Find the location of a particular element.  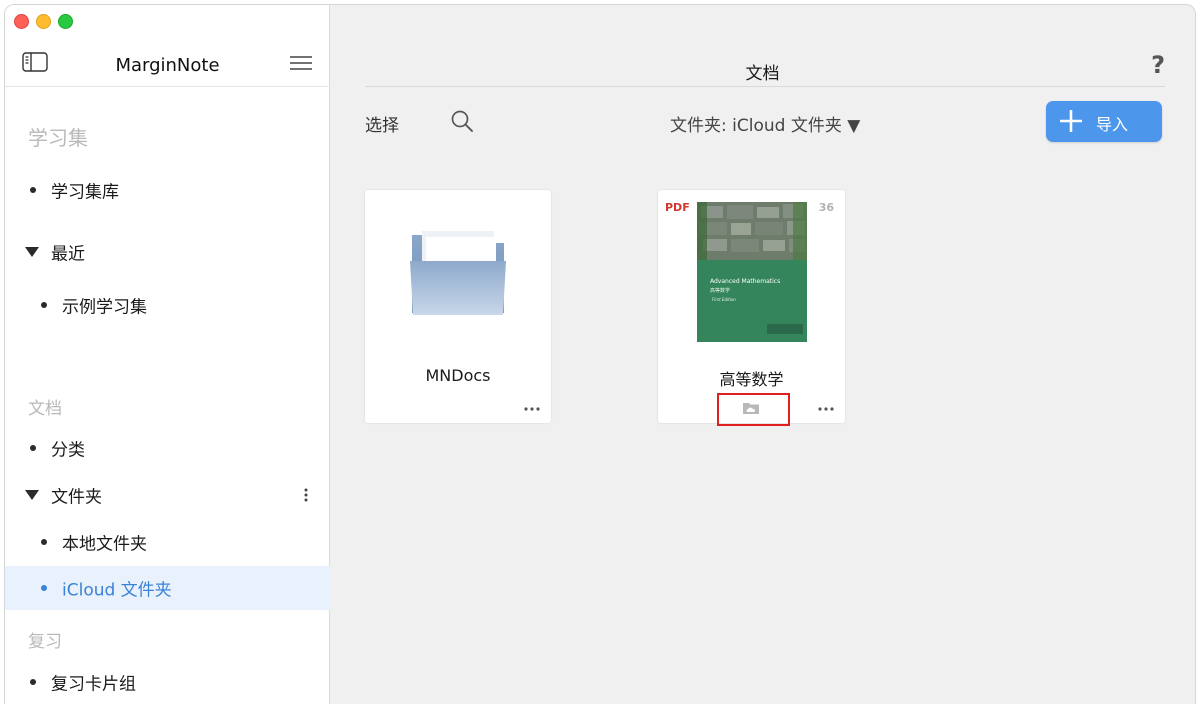

import-button-label: 导入 is located at coordinates (1112, 124).